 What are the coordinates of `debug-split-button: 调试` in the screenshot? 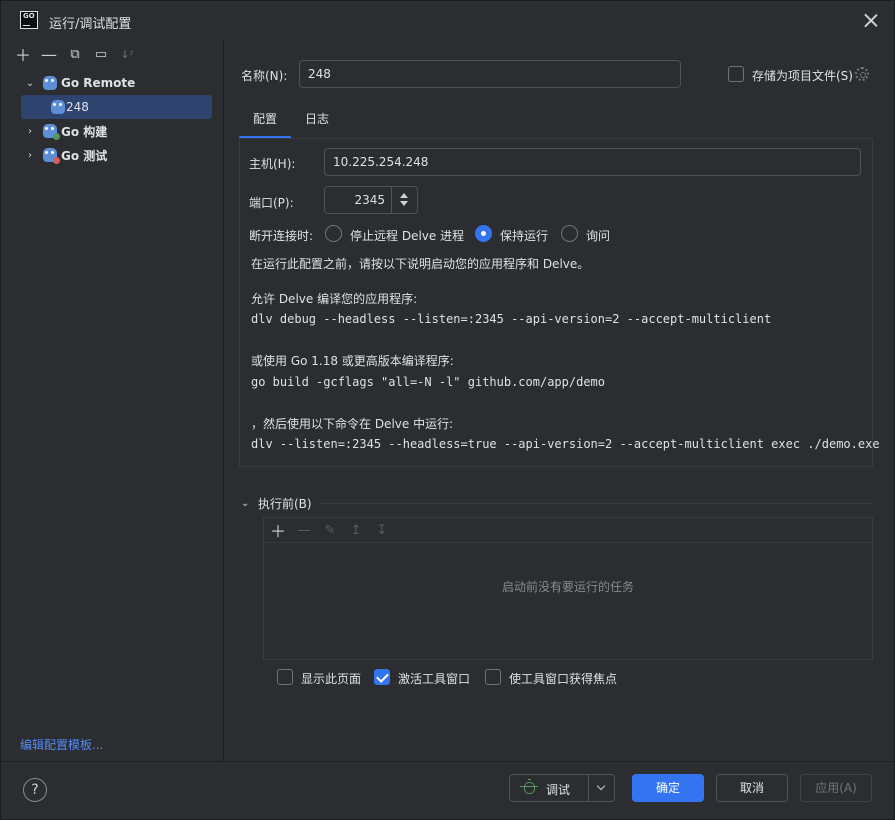 It's located at (562, 788).